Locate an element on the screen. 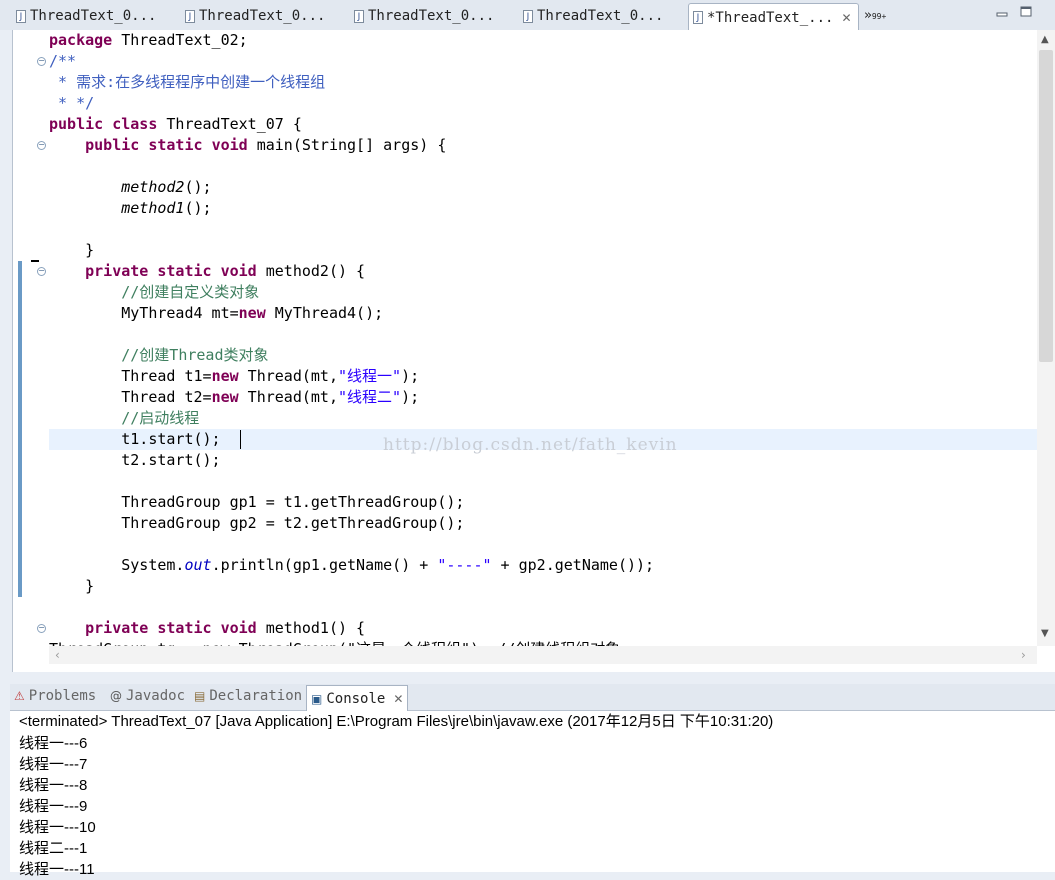 This screenshot has width=1055, height=880. code-token: void is located at coordinates (238, 628).